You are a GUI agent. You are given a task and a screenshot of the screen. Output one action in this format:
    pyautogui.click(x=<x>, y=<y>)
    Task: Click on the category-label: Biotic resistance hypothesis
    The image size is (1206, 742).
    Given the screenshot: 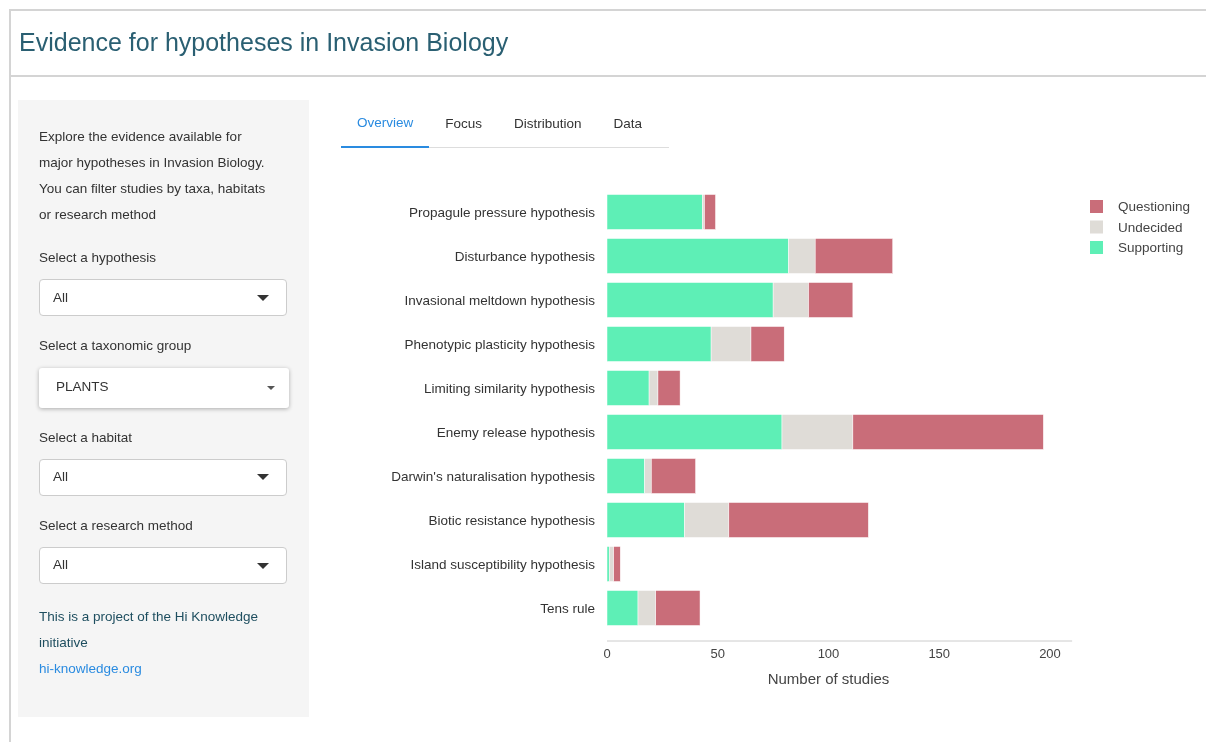 What is the action you would take?
    pyautogui.click(x=511, y=520)
    